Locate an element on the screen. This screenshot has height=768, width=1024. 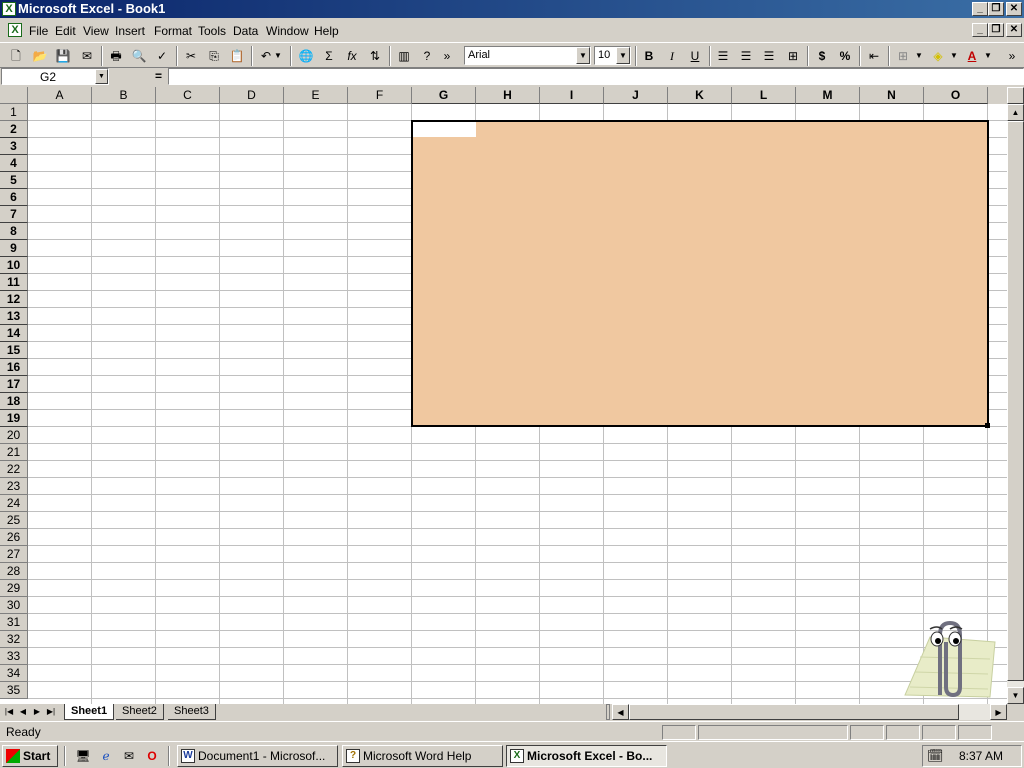
percent-button: % is located at coordinates (845, 56).